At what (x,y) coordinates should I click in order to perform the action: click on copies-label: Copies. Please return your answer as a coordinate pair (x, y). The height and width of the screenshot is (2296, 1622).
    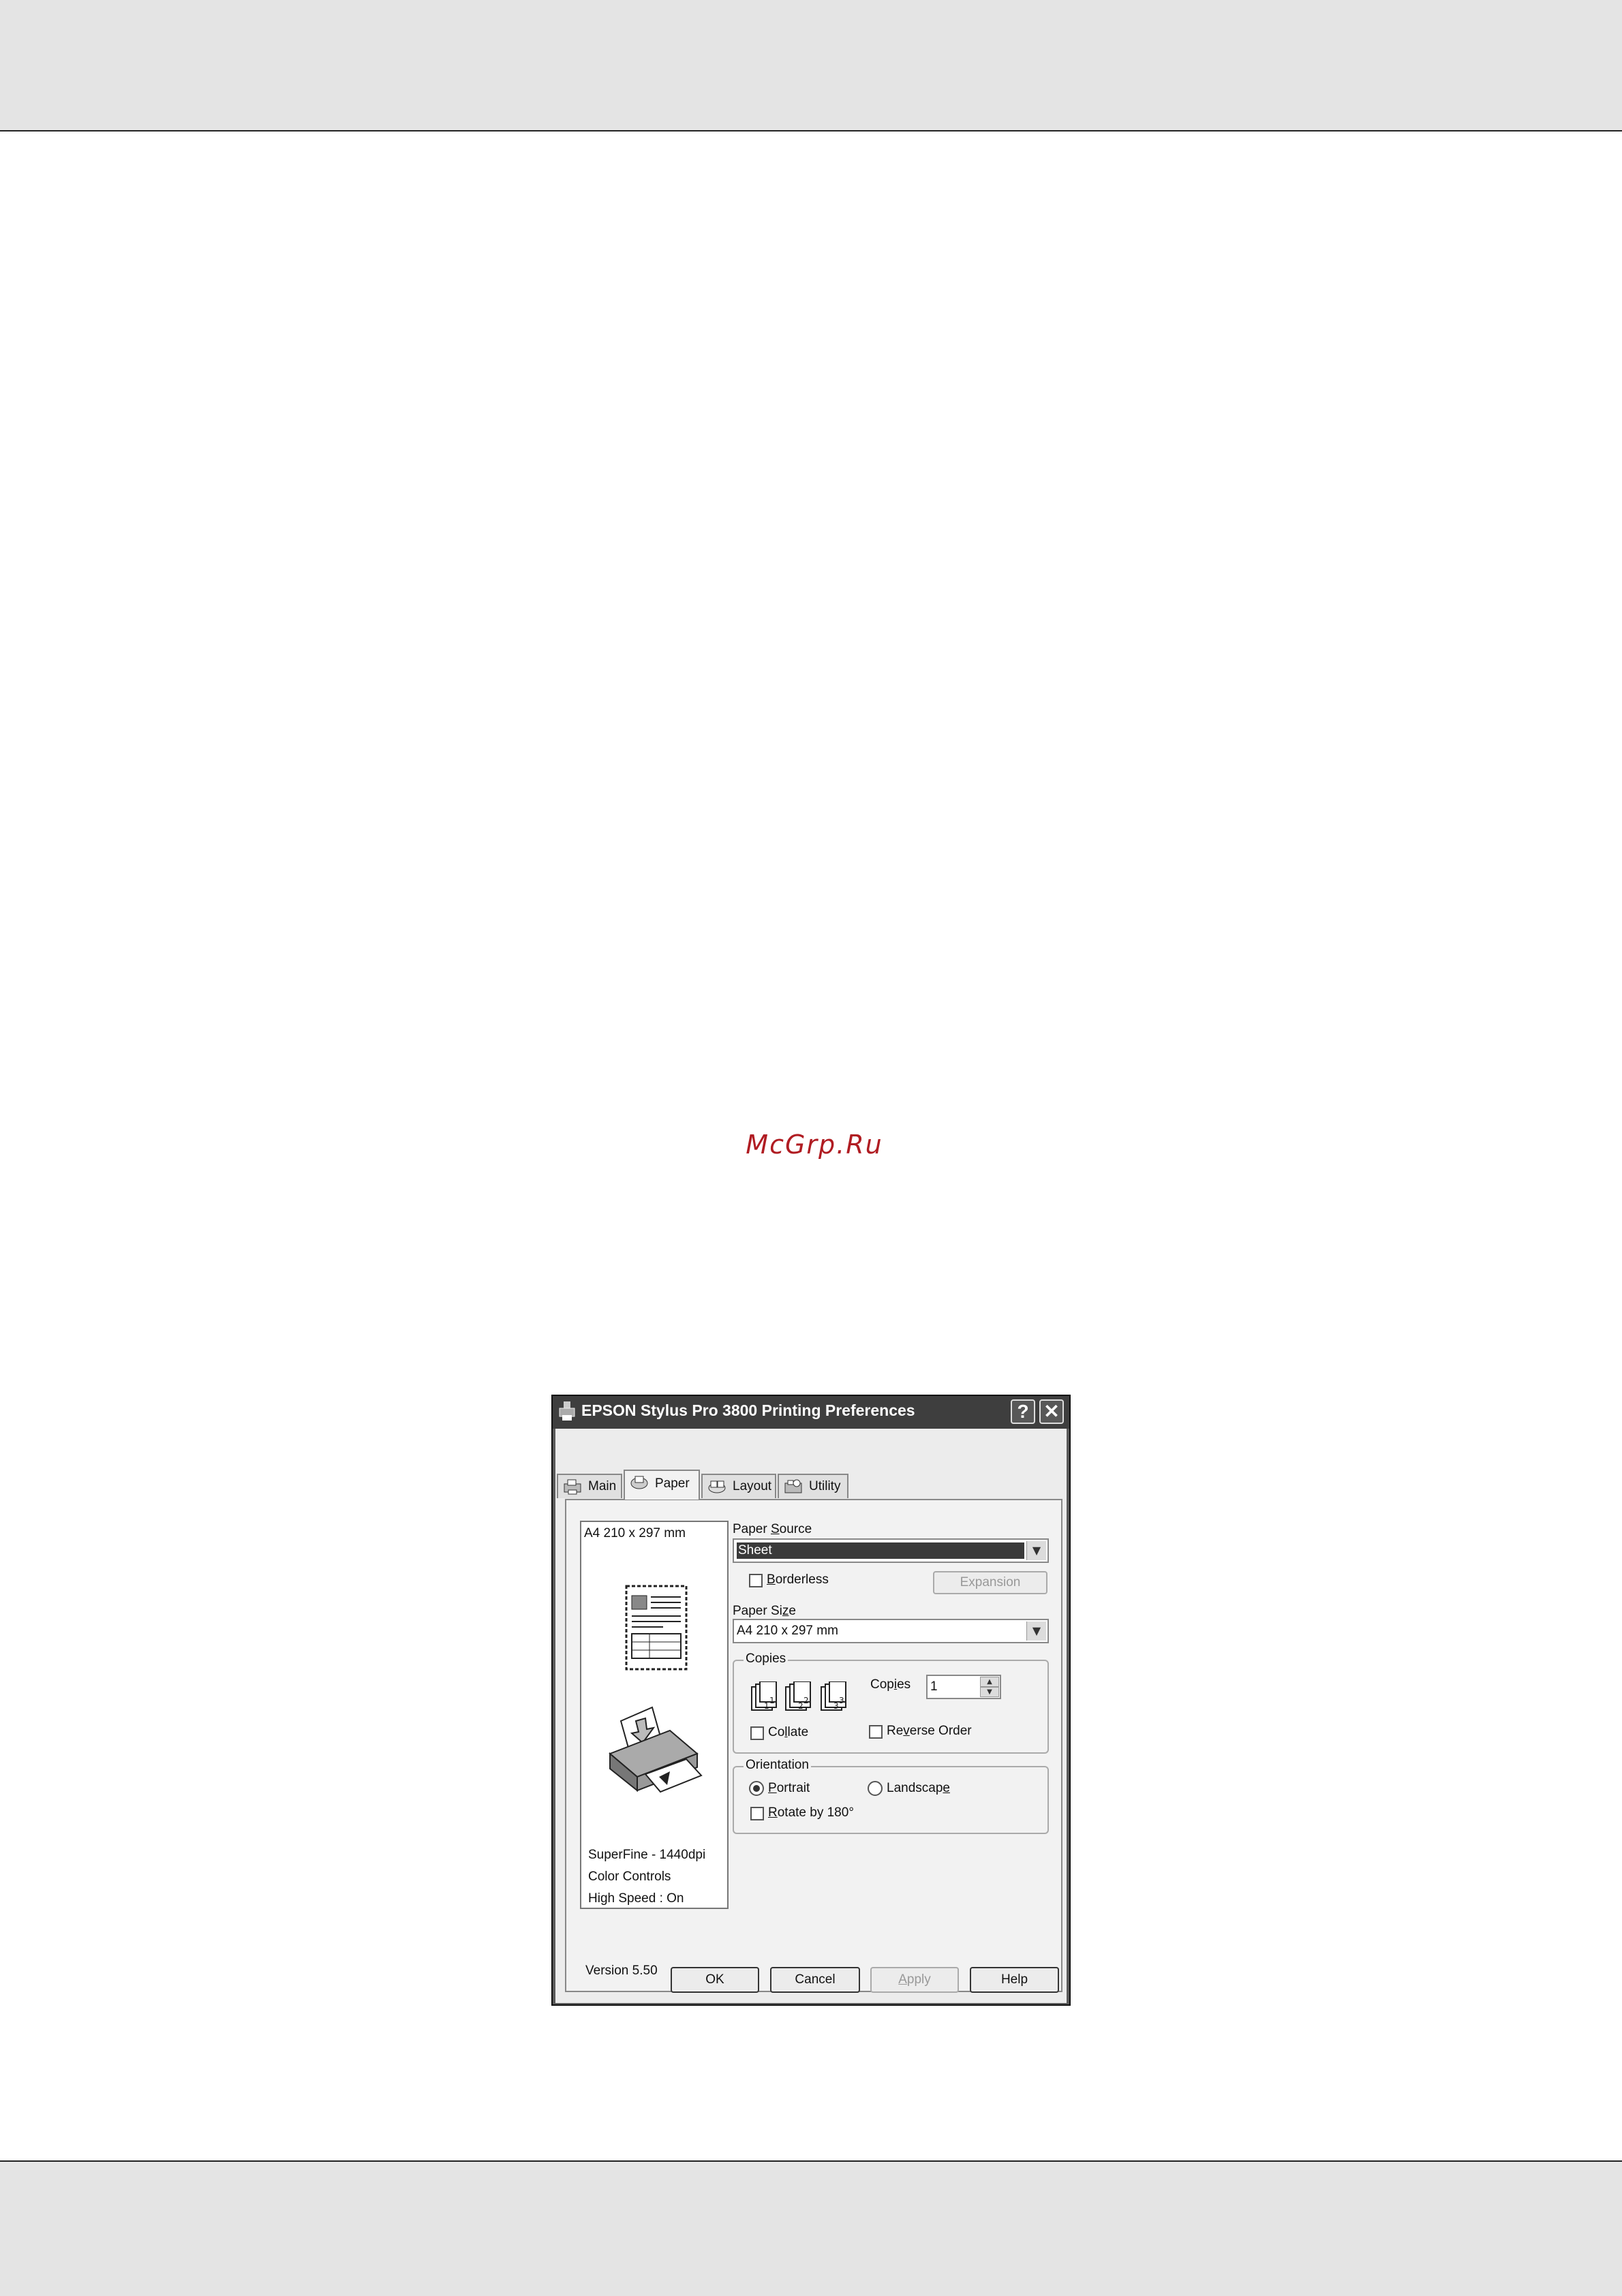
    Looking at the image, I should click on (890, 1685).